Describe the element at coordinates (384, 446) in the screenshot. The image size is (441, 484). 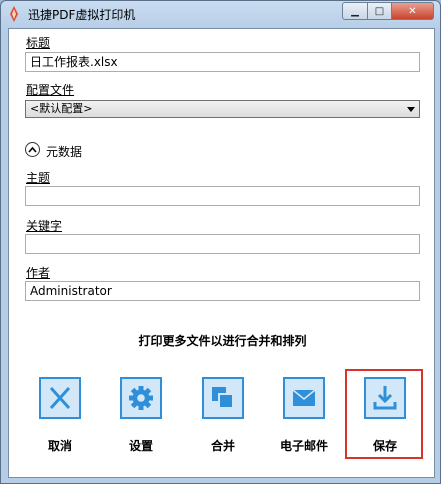
I see `save-label: 保存` at that location.